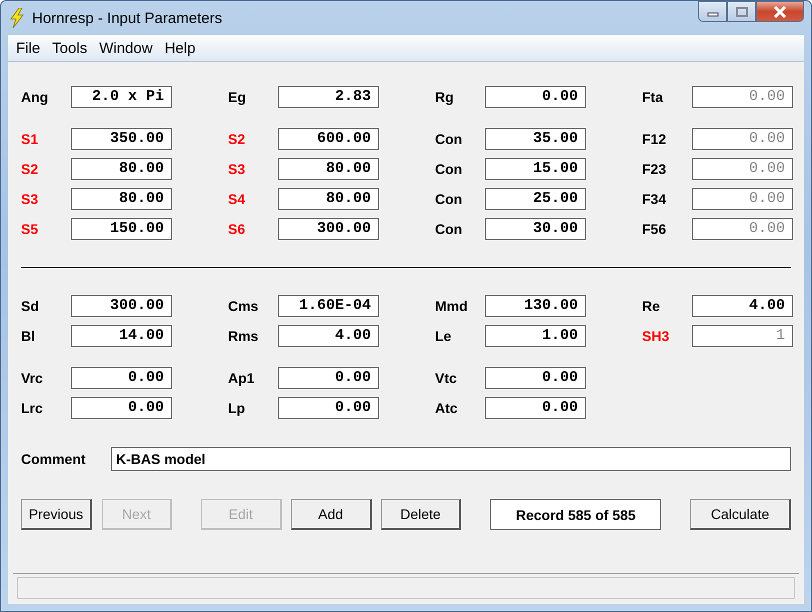  I want to click on maximize-button, so click(741, 11).